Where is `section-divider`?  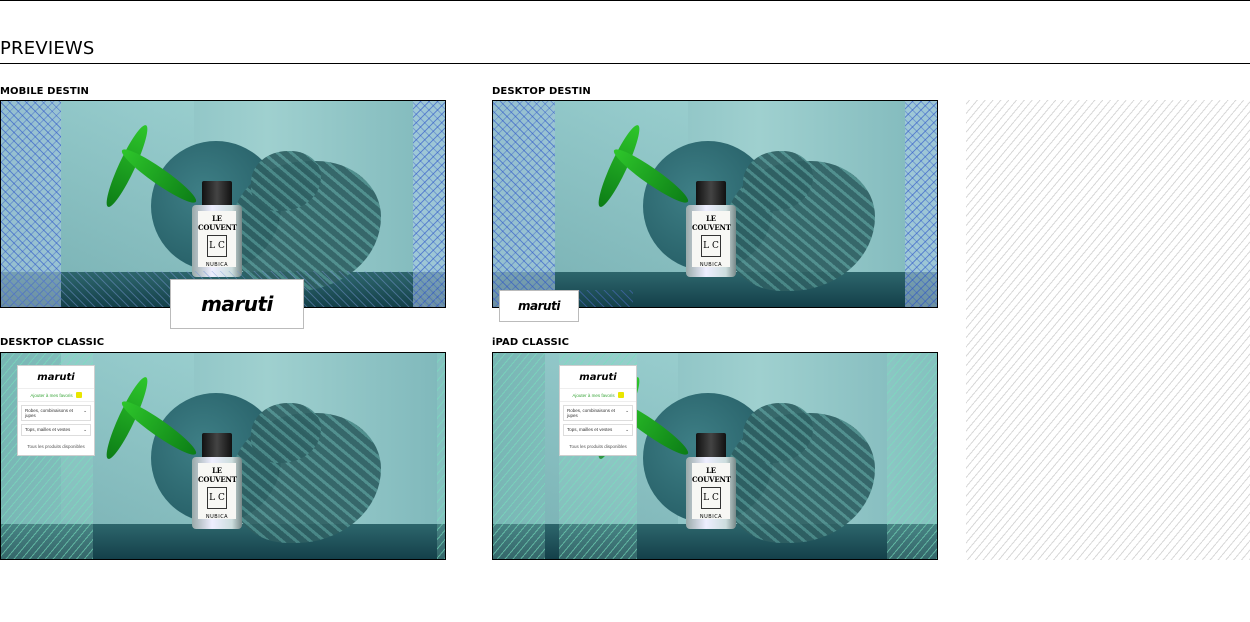 section-divider is located at coordinates (625, 63).